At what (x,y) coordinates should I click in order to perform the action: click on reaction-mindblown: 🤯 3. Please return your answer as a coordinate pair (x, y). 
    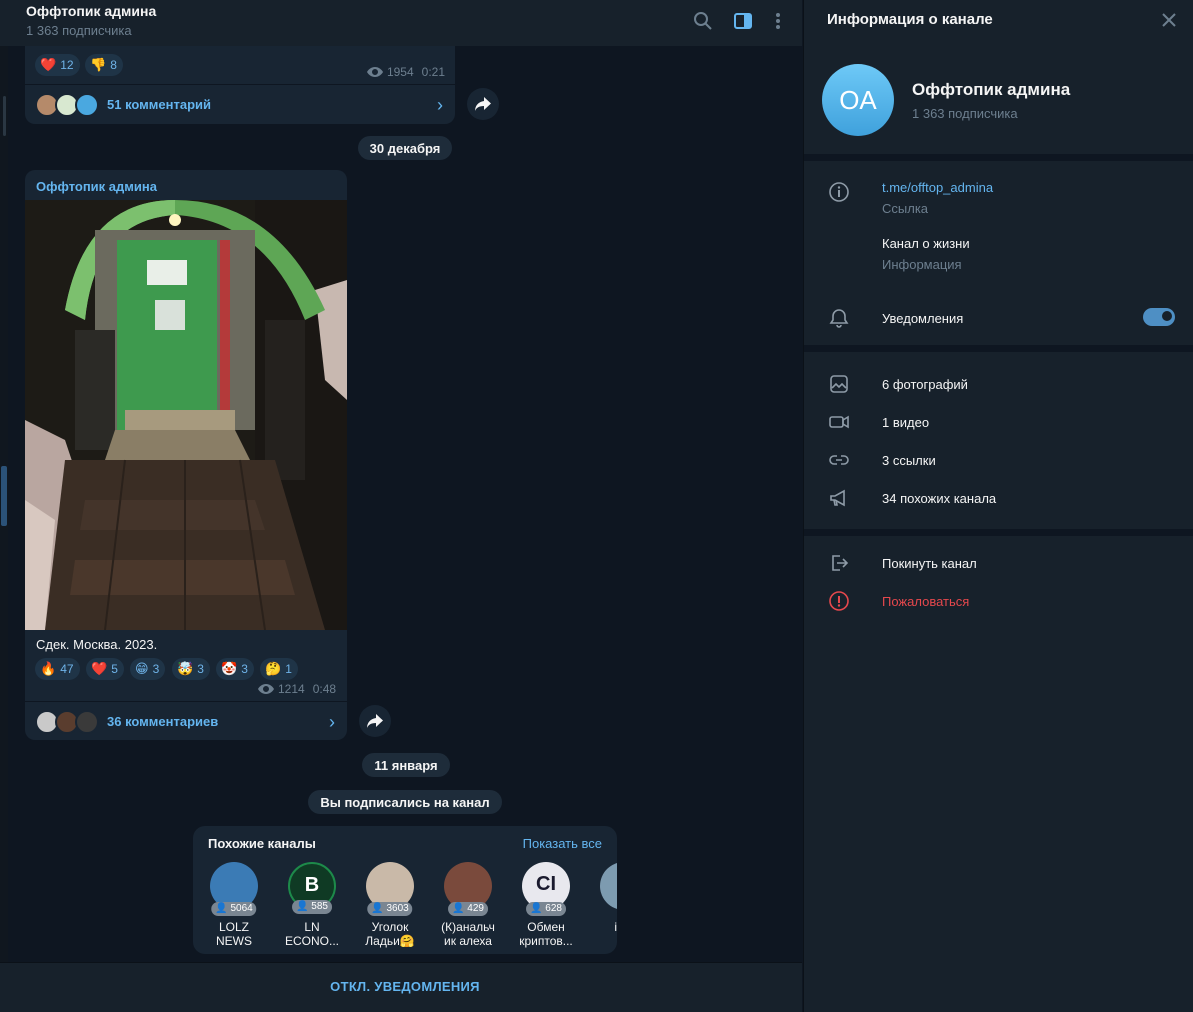
    Looking at the image, I should click on (191, 669).